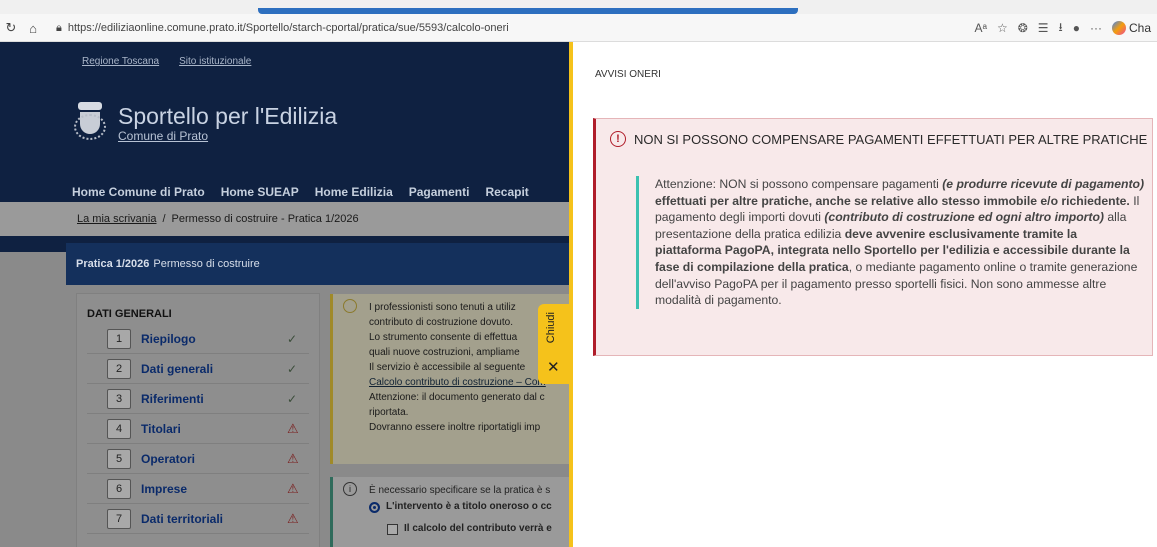  What do you see at coordinates (177, 368) in the screenshot?
I see `step-label: Dati generali` at bounding box center [177, 368].